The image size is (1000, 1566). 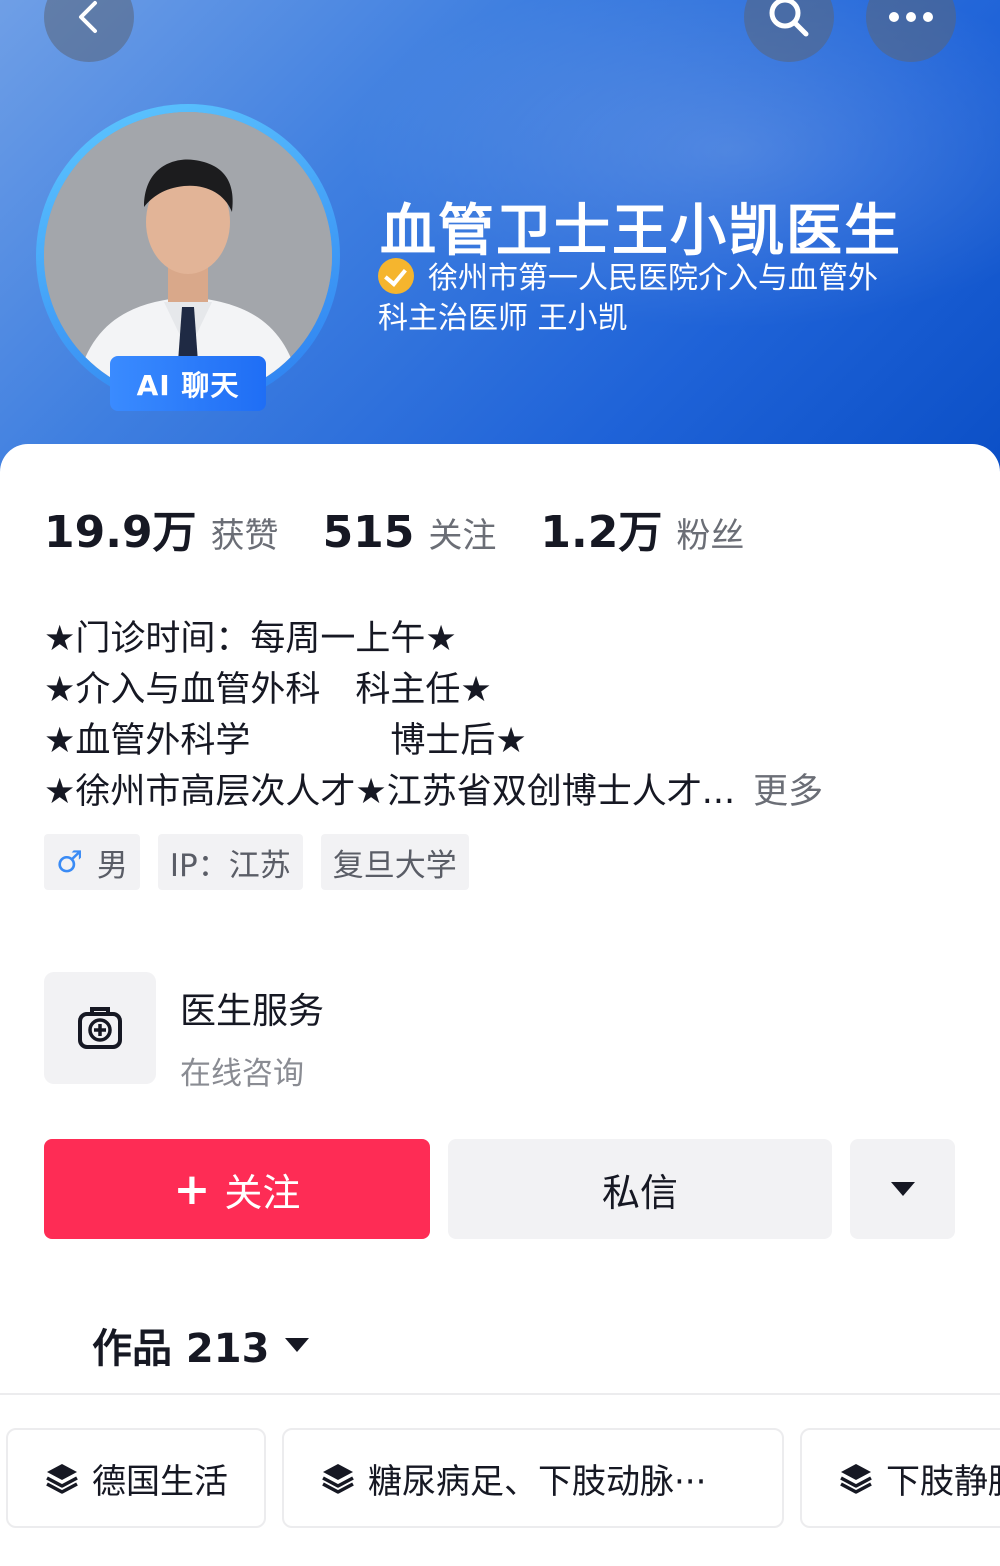 I want to click on plus-icon: +, so click(x=192, y=1189).